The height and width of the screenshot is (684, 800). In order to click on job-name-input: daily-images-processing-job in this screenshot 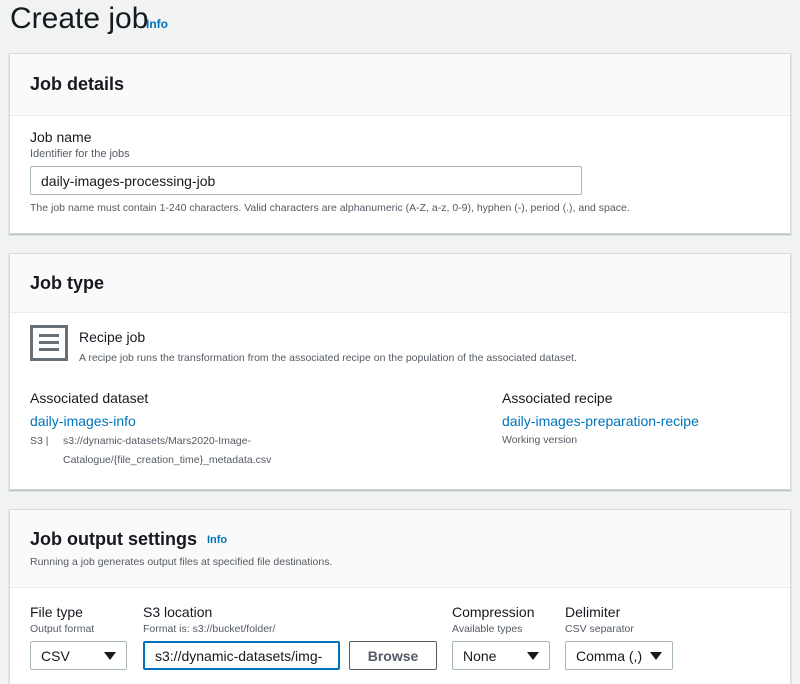, I will do `click(306, 180)`.